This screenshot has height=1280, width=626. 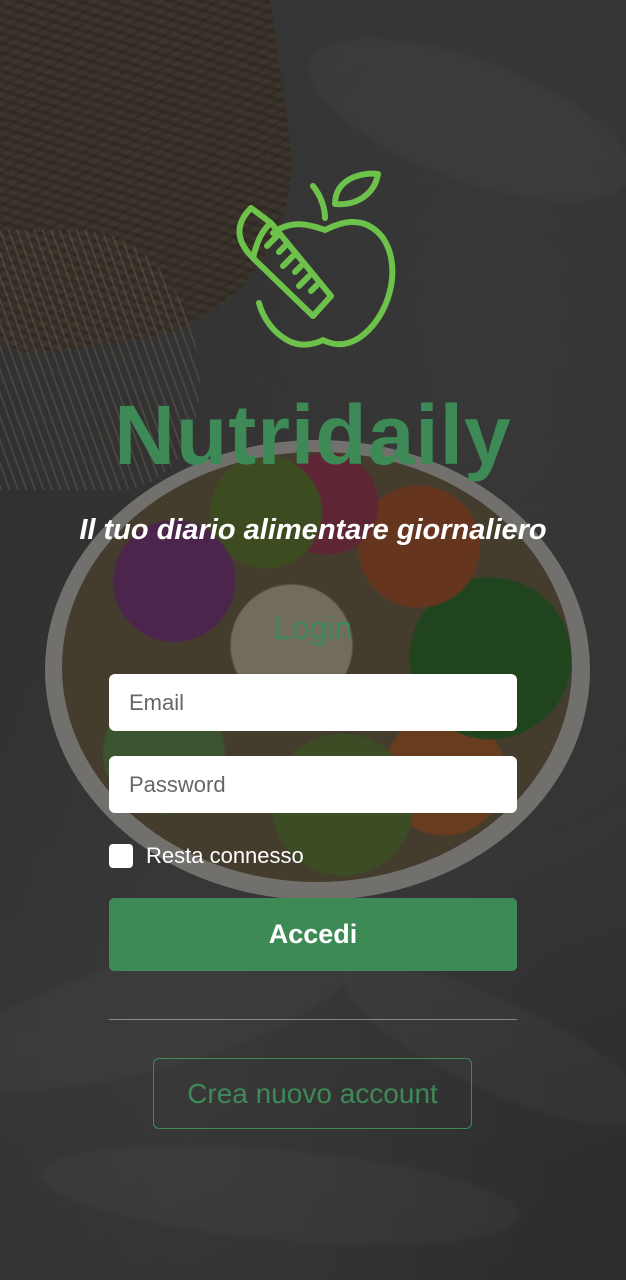 I want to click on password-field, so click(x=313, y=784).